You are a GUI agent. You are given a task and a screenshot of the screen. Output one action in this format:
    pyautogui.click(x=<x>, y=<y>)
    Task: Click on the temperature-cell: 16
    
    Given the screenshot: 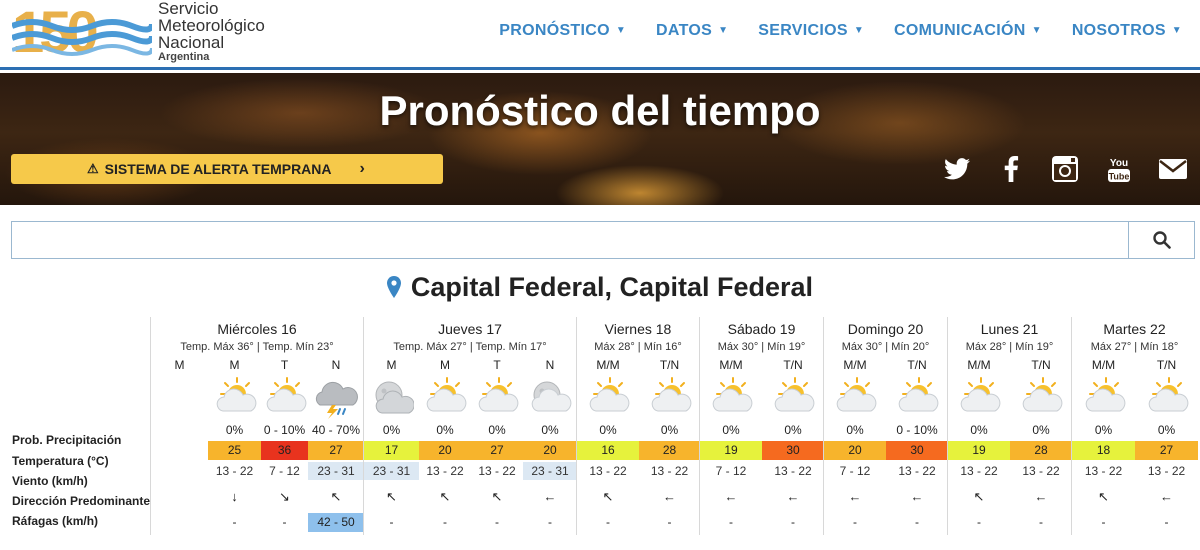 What is the action you would take?
    pyautogui.click(x=608, y=450)
    